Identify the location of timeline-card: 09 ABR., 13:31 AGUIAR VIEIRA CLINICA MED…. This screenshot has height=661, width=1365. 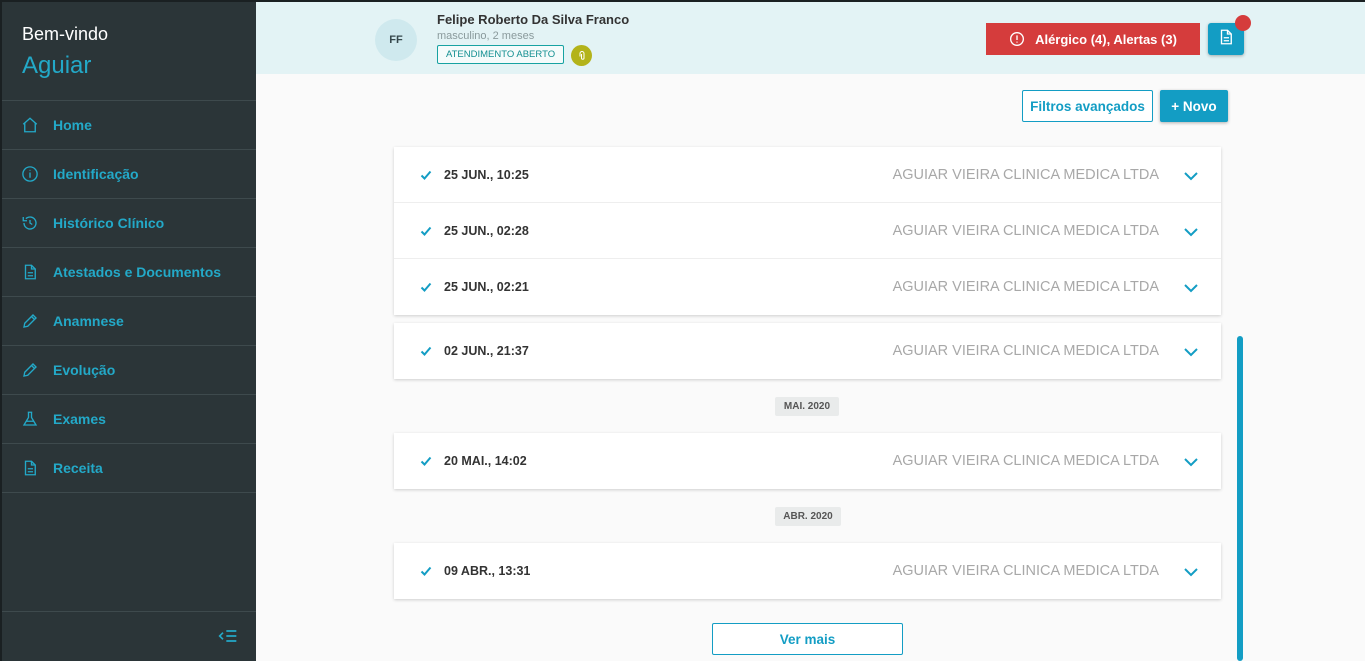
(807, 571).